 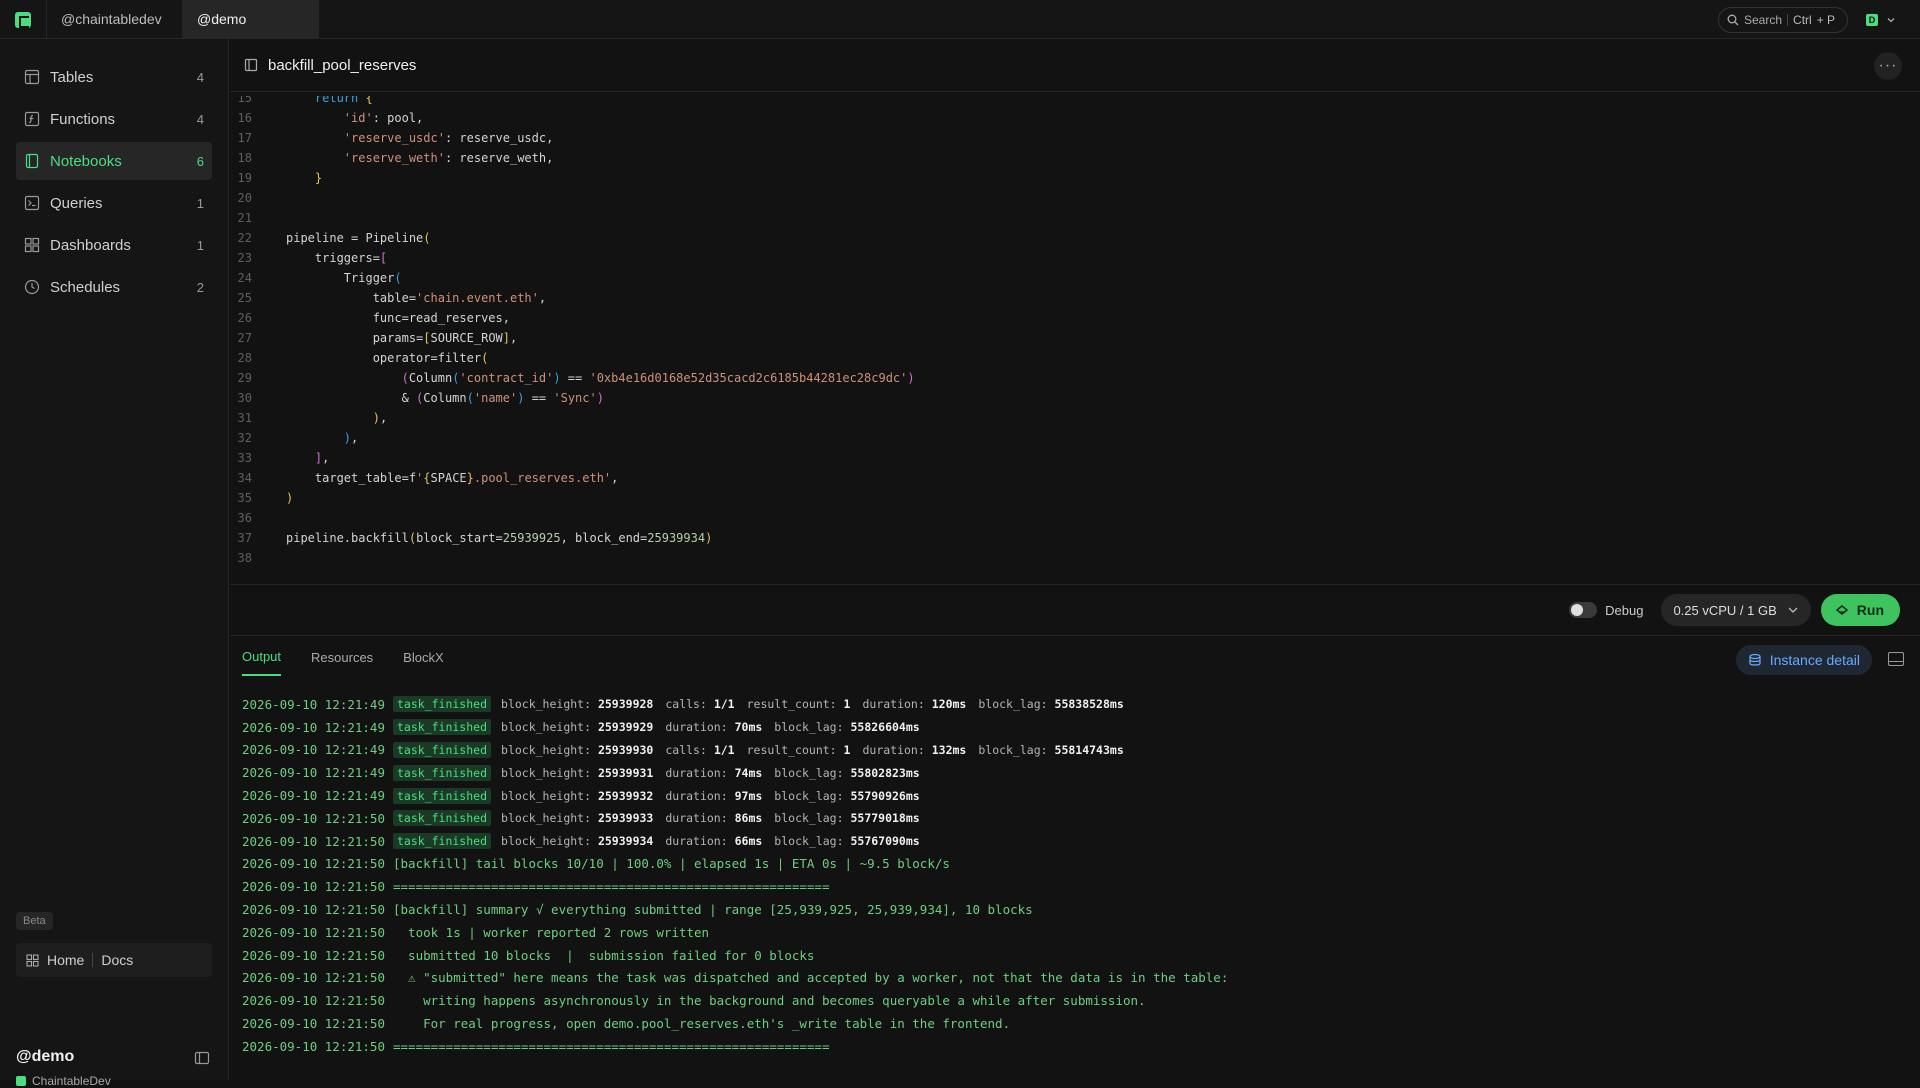 What do you see at coordinates (83, 119) in the screenshot?
I see `sidebar-item-label: Functions` at bounding box center [83, 119].